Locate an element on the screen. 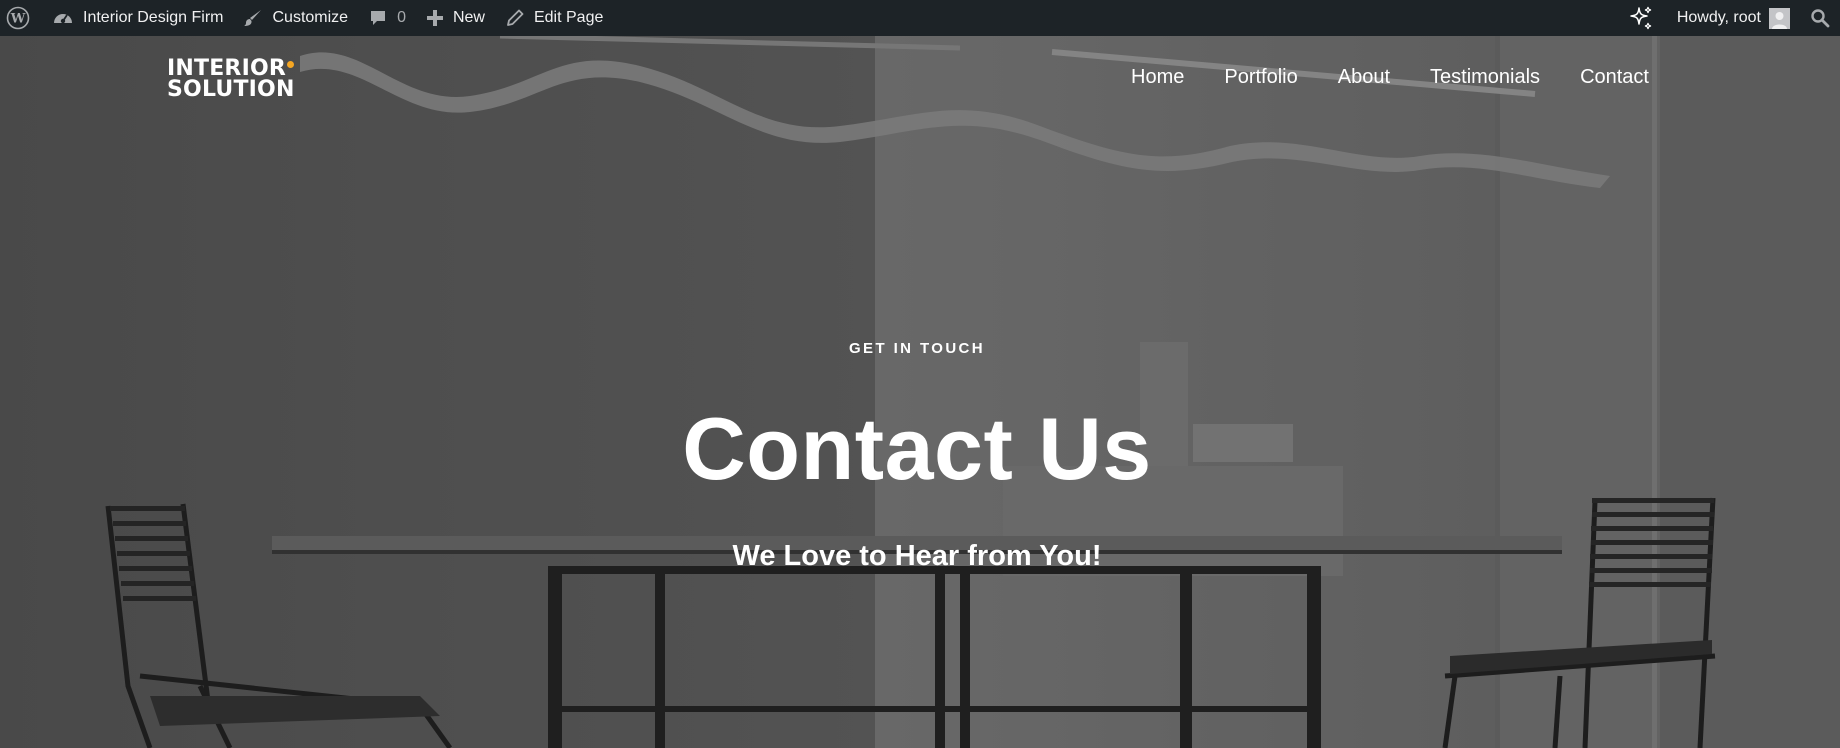  hero-eyebrow: GET IN TOUCH is located at coordinates (917, 348).